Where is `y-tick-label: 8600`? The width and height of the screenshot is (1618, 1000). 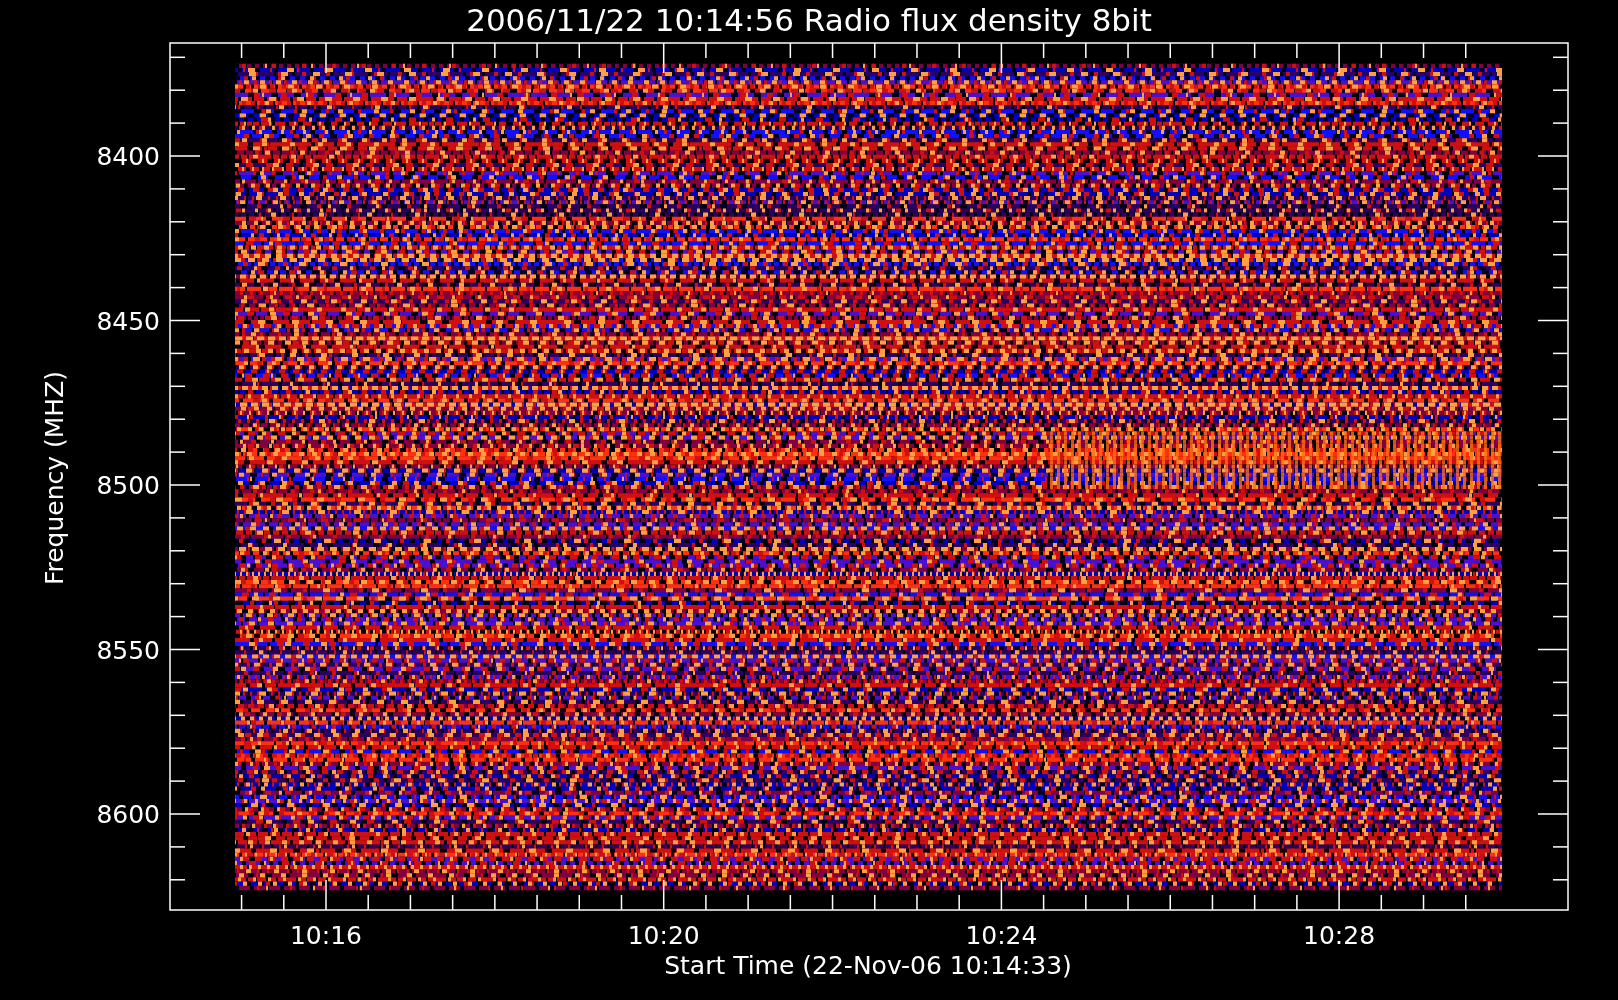
y-tick-label: 8600 is located at coordinates (128, 814).